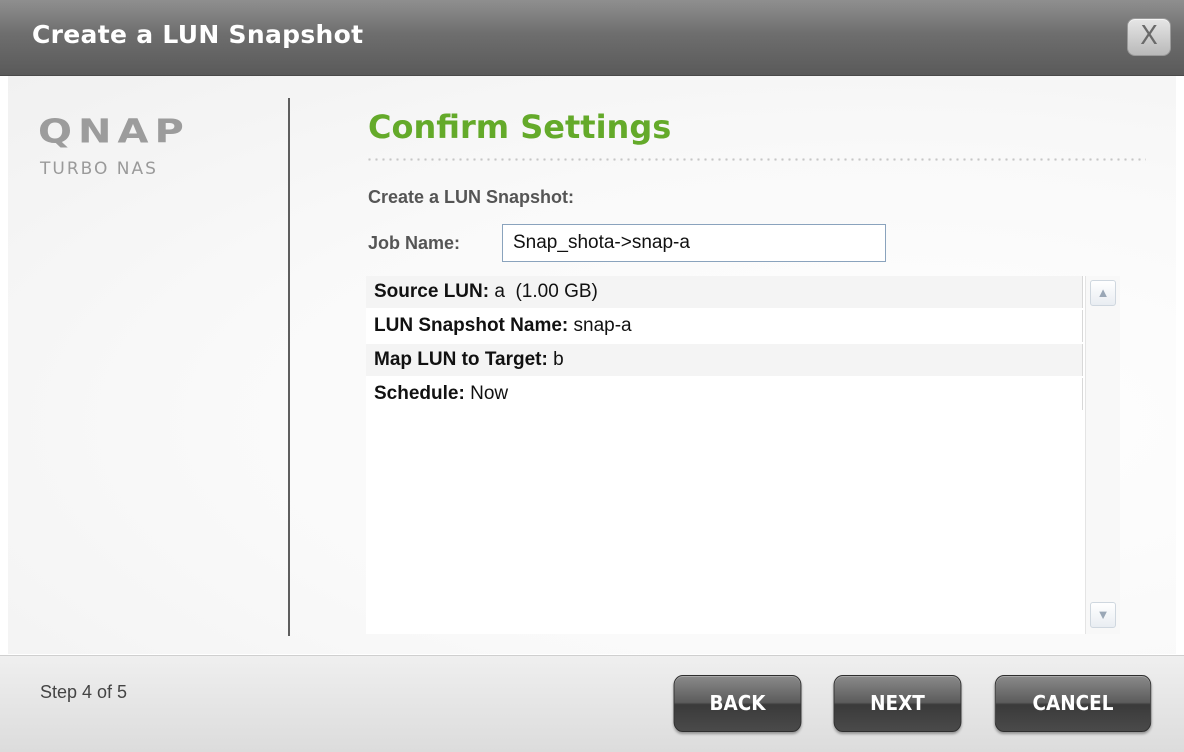  Describe the element at coordinates (1073, 703) in the screenshot. I see `cancel-button: CANCEL` at that location.